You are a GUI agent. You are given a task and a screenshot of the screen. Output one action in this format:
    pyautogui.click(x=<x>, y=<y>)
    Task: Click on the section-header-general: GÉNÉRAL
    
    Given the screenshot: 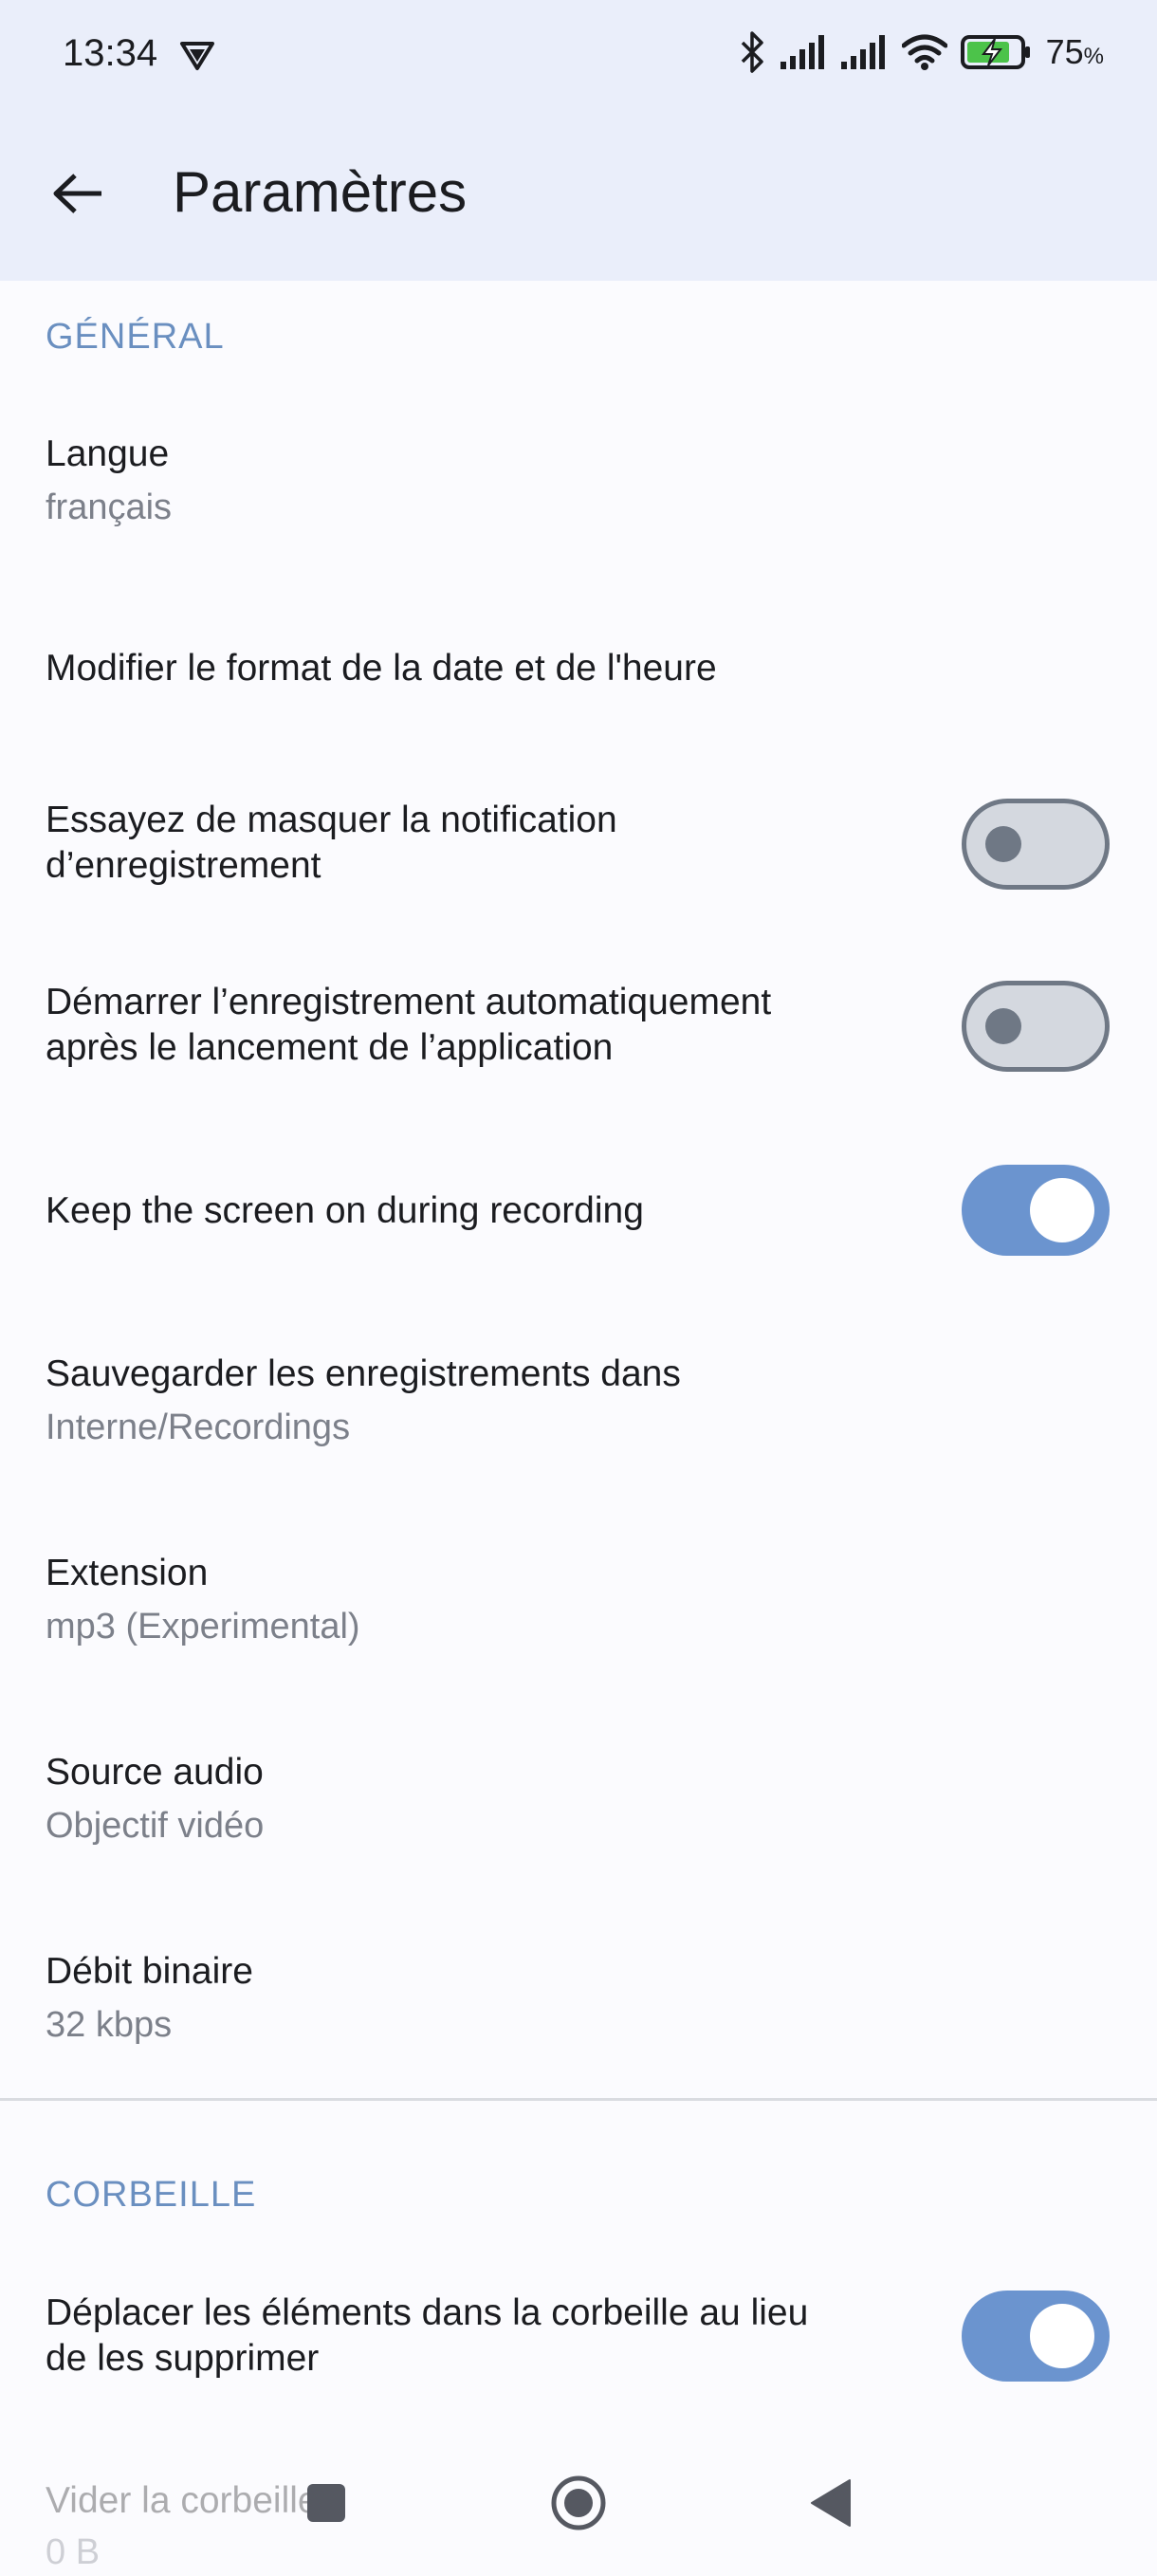 What is the action you would take?
    pyautogui.click(x=135, y=337)
    